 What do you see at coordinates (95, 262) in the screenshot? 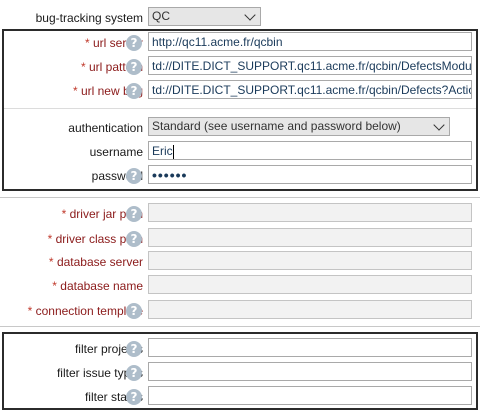
I see `database-server-label: * database server` at bounding box center [95, 262].